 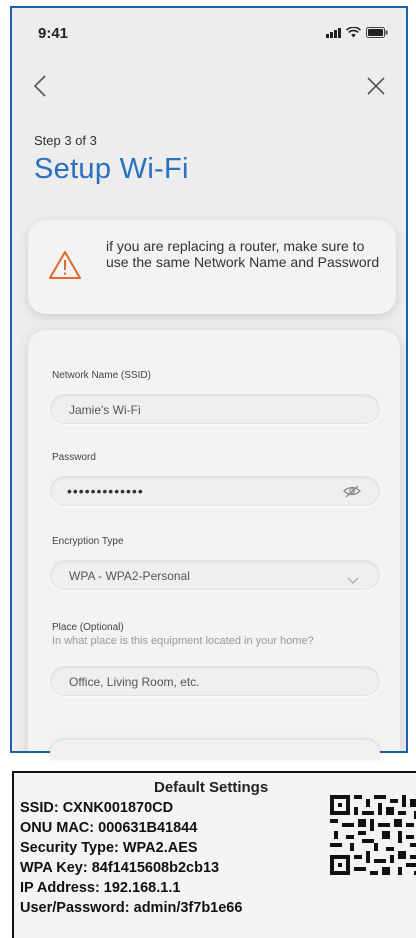 What do you see at coordinates (377, 32) in the screenshot?
I see `battery-icon` at bounding box center [377, 32].